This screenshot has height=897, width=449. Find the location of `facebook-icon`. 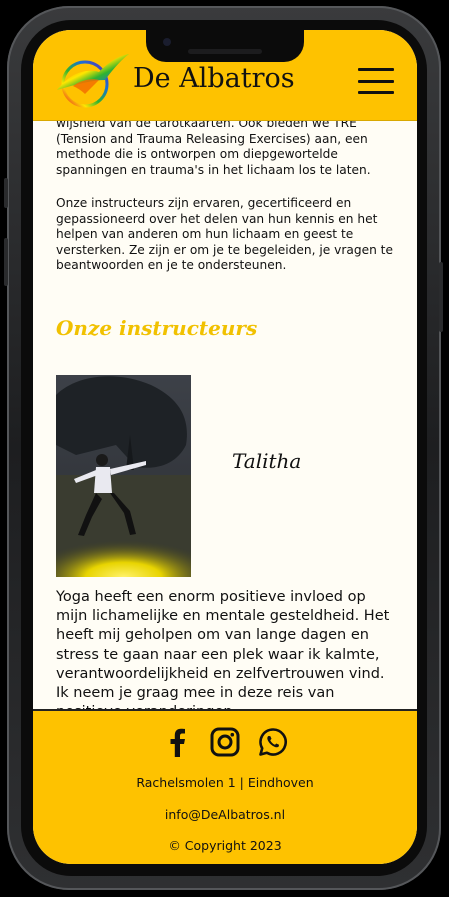

facebook-icon is located at coordinates (177, 742).